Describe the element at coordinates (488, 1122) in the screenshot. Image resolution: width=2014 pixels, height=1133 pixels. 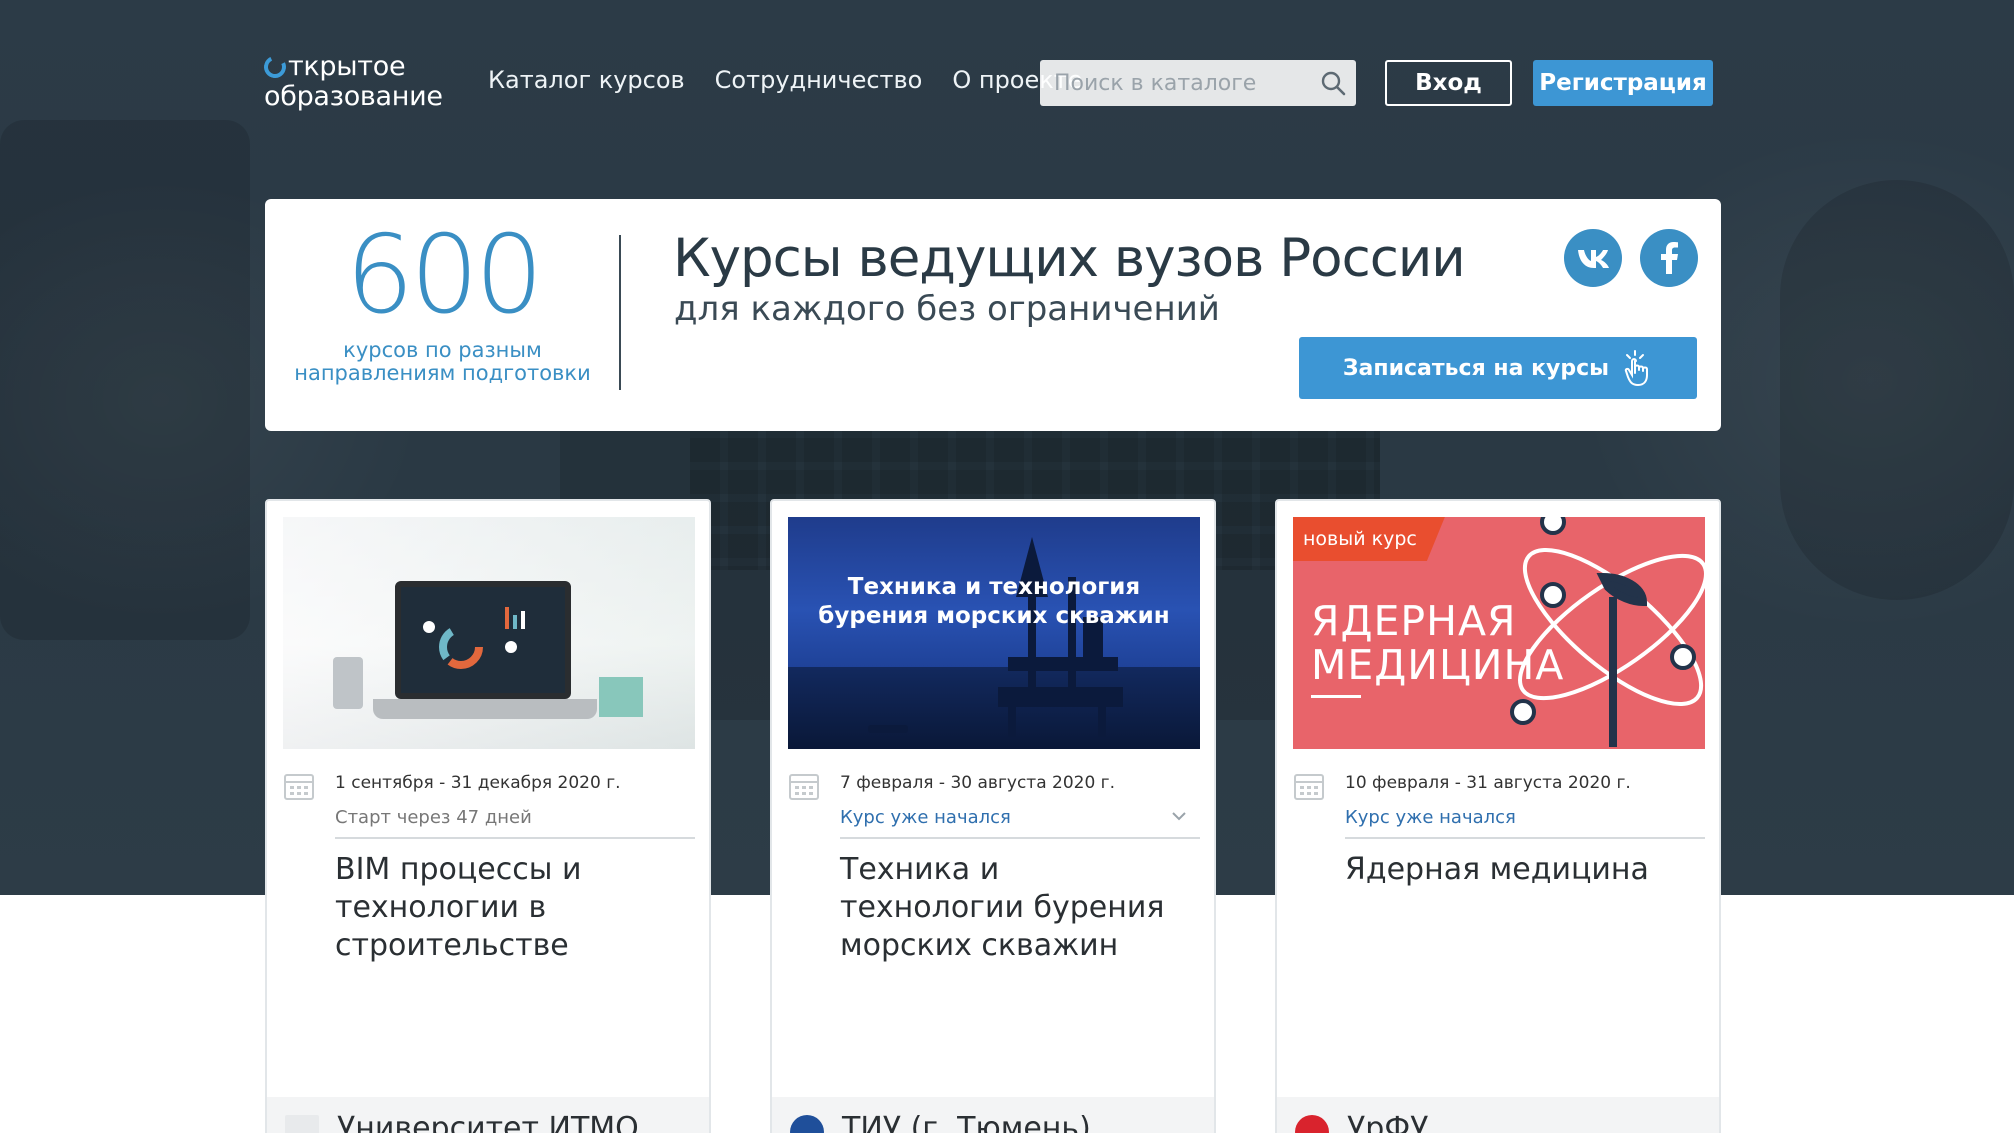
I see `university-name: Университет ИТМО` at that location.